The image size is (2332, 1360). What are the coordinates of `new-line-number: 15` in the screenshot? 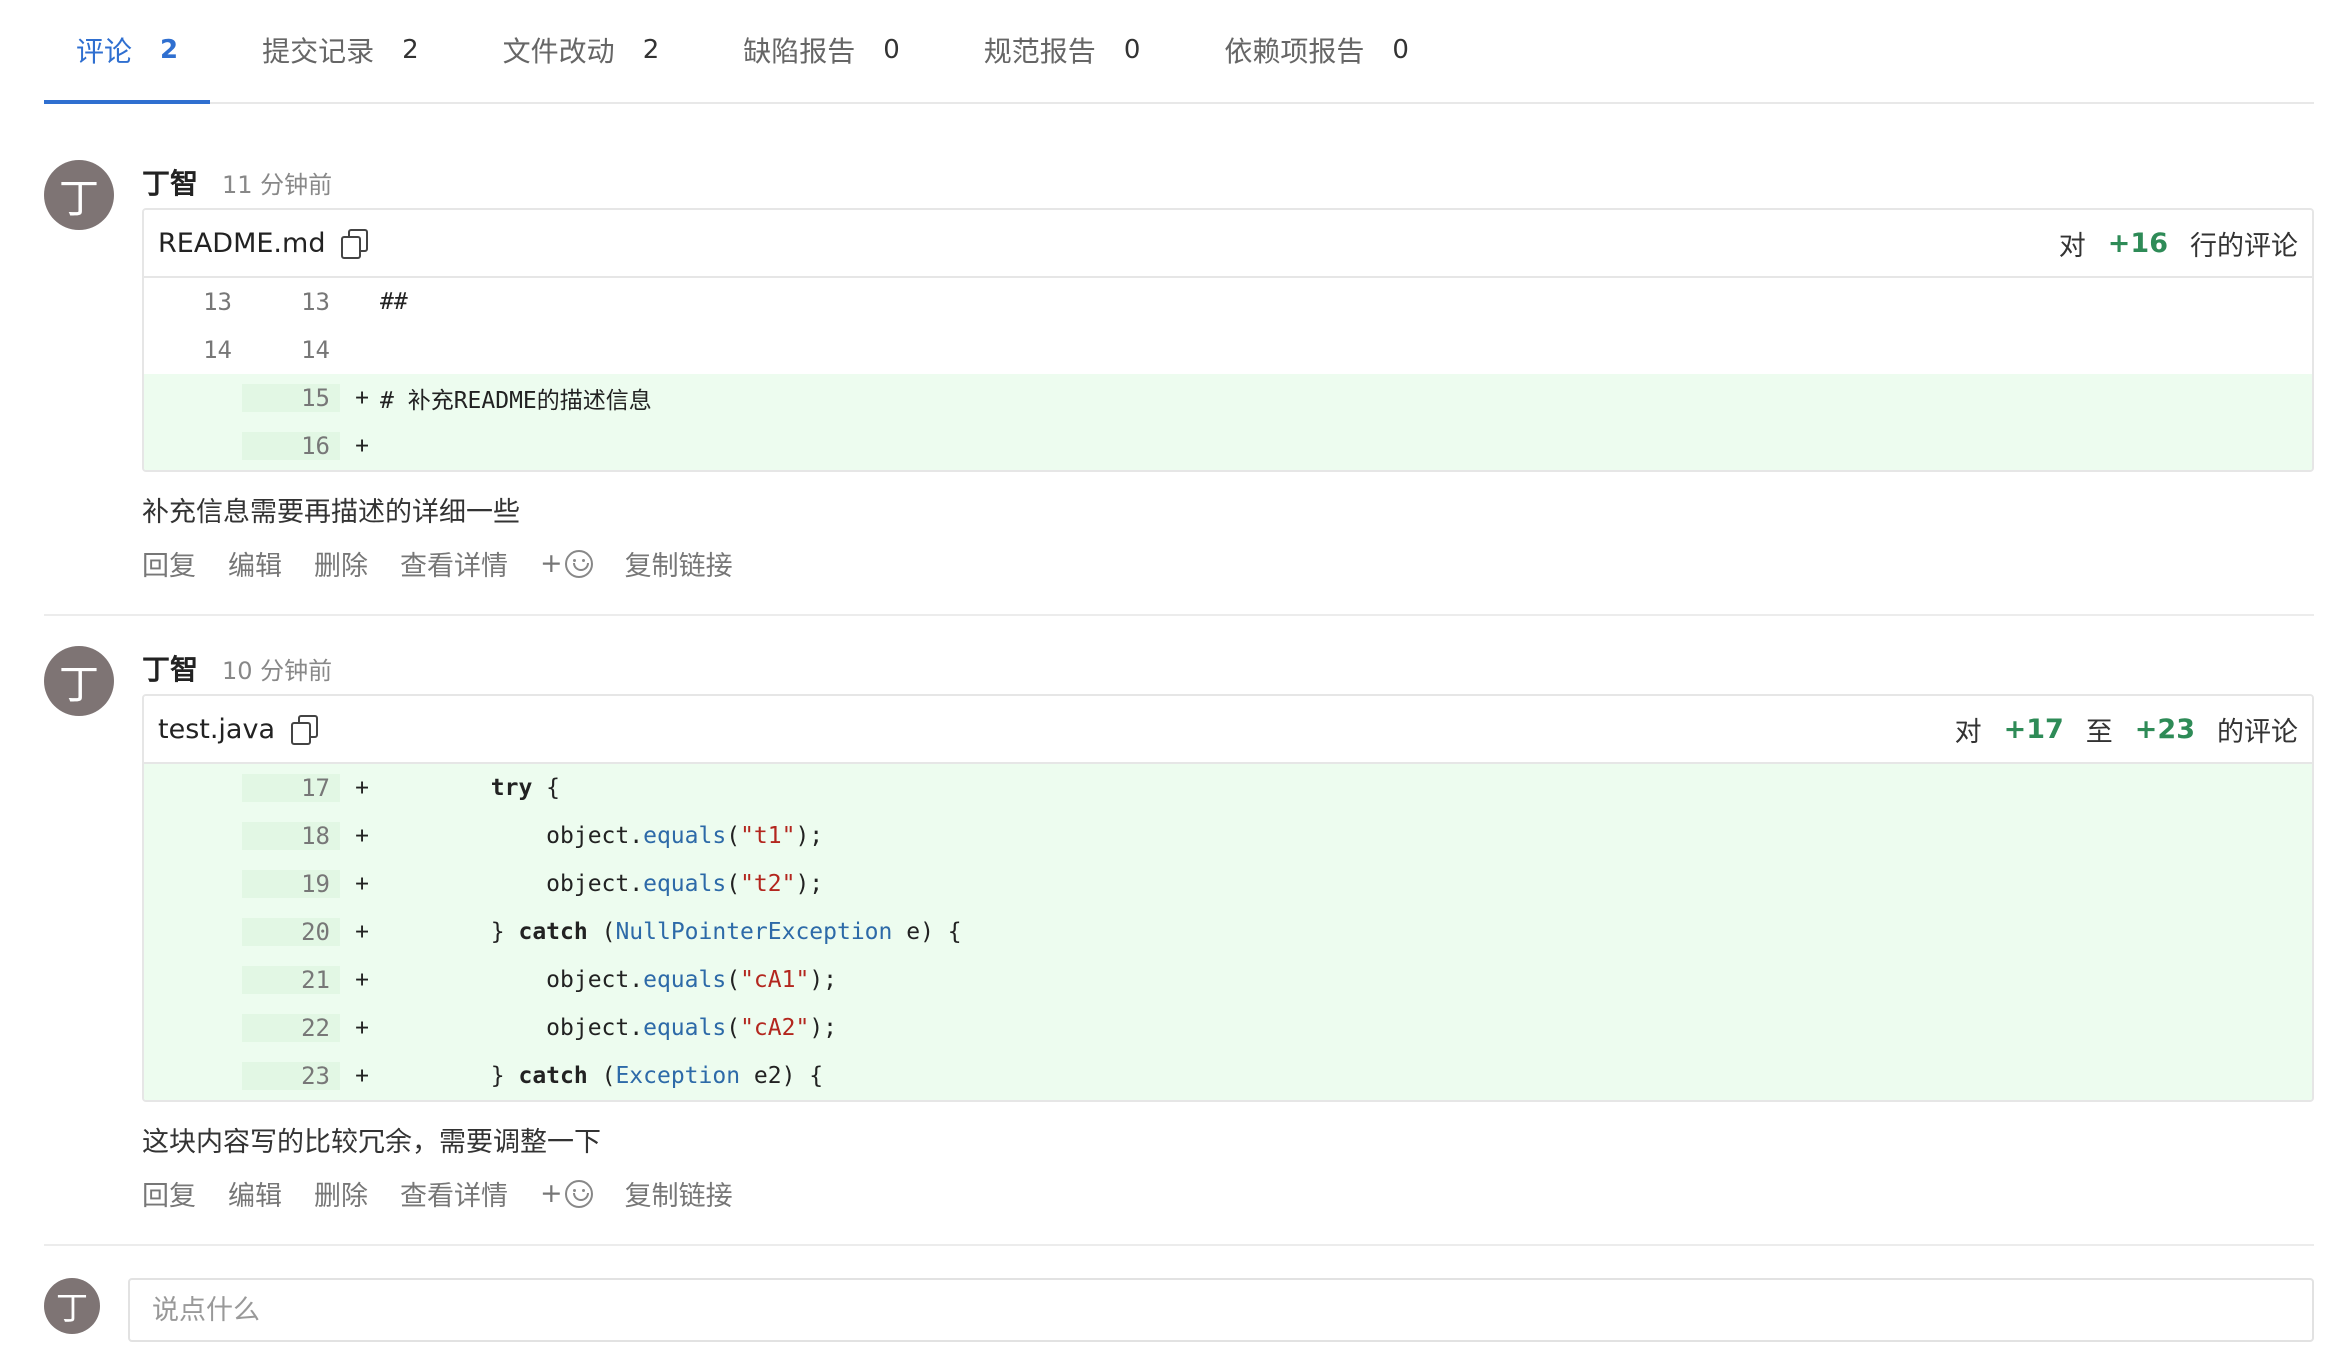 It's located at (291, 398).